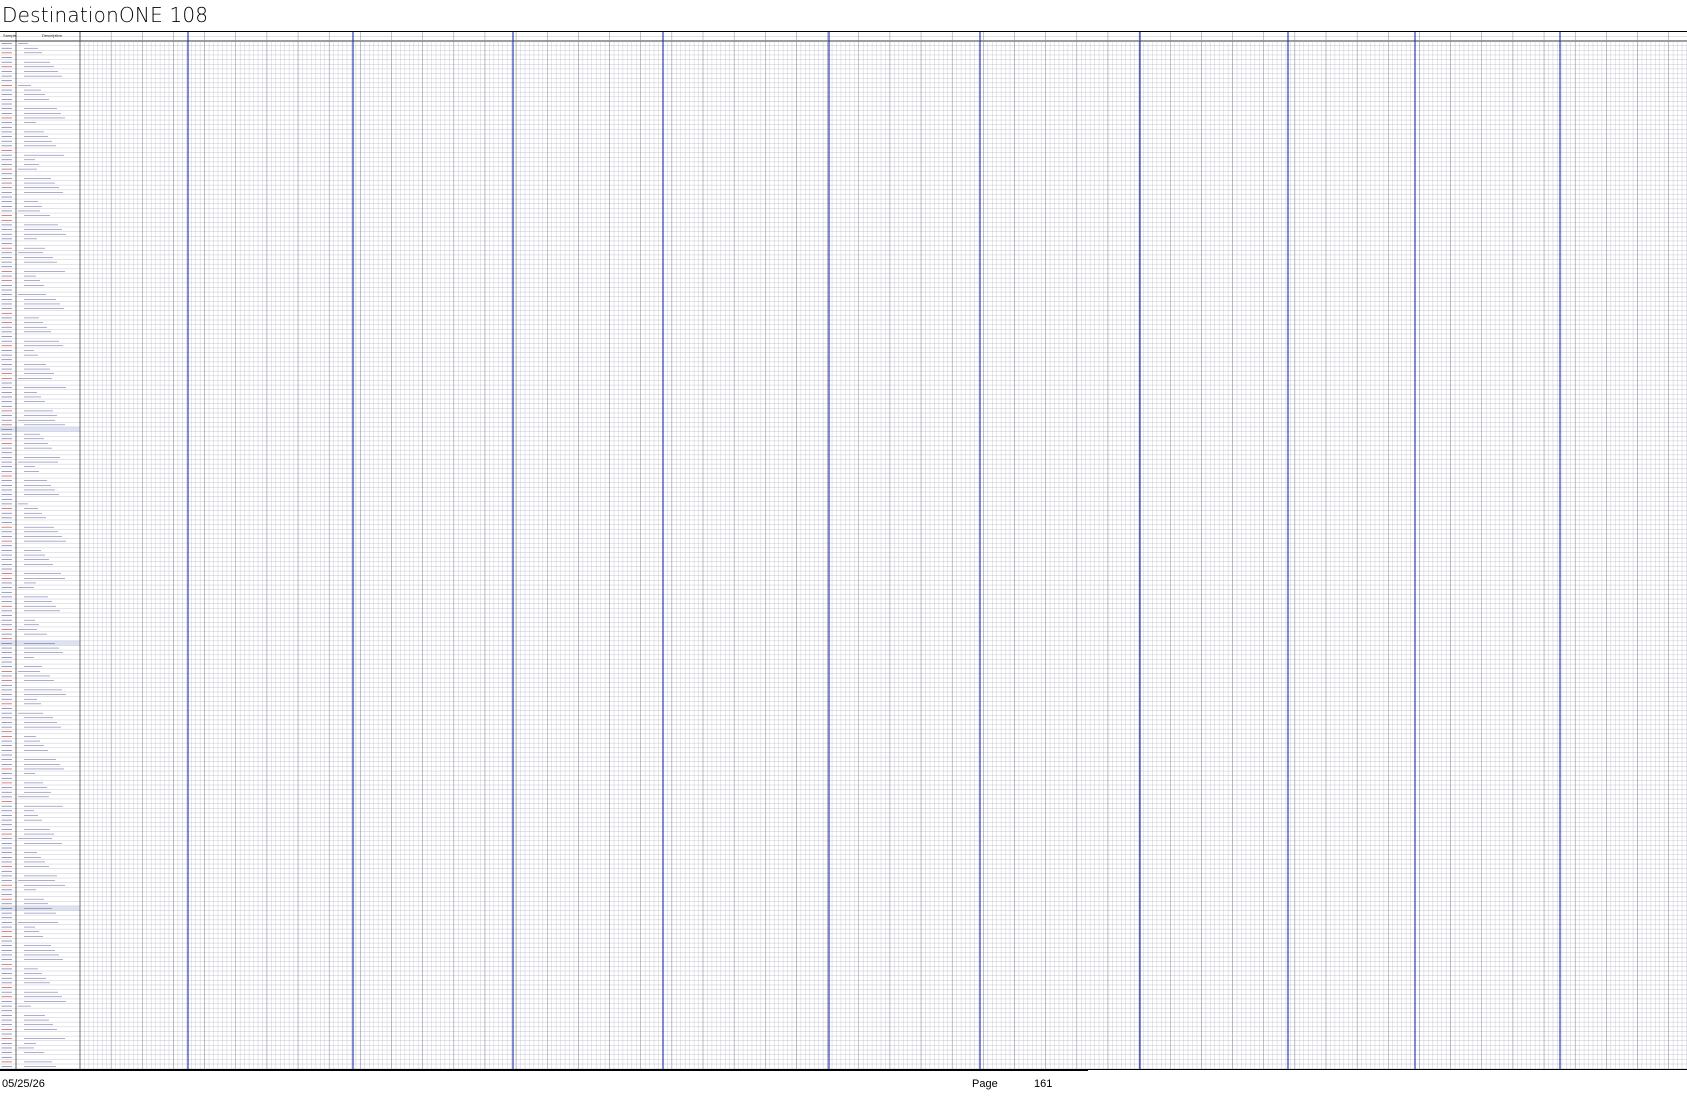  What do you see at coordinates (52, 35) in the screenshot?
I see `grid-header-description: Description` at bounding box center [52, 35].